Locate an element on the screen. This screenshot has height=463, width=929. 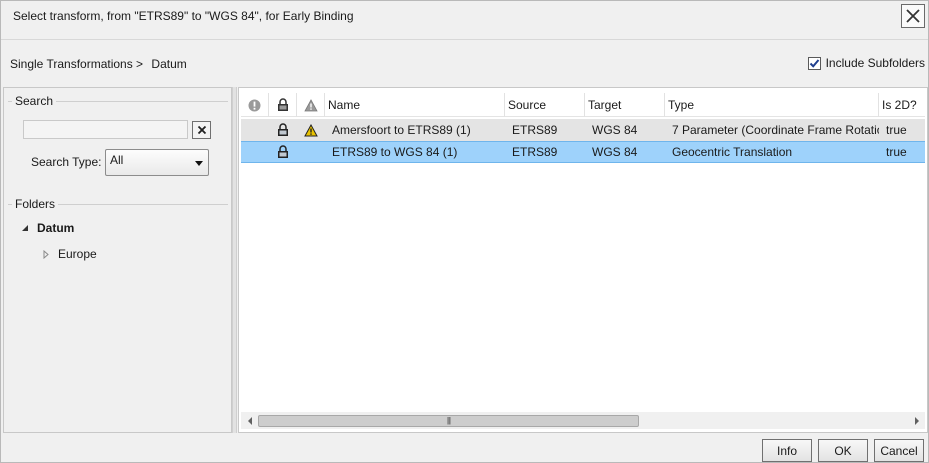
include-subfolders-checkbox is located at coordinates (814, 63).